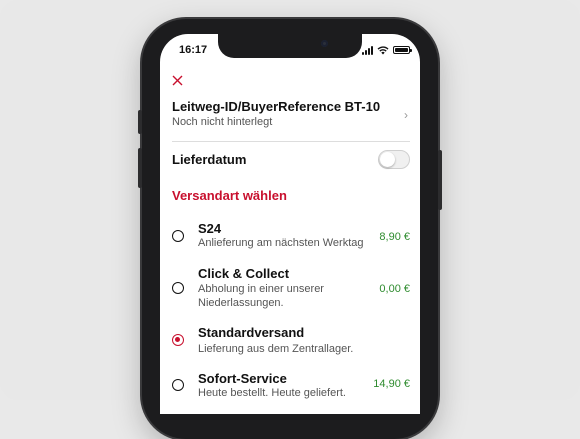 The width and height of the screenshot is (580, 439). Describe the element at coordinates (383, 49) in the screenshot. I see `wifi-icon` at that location.